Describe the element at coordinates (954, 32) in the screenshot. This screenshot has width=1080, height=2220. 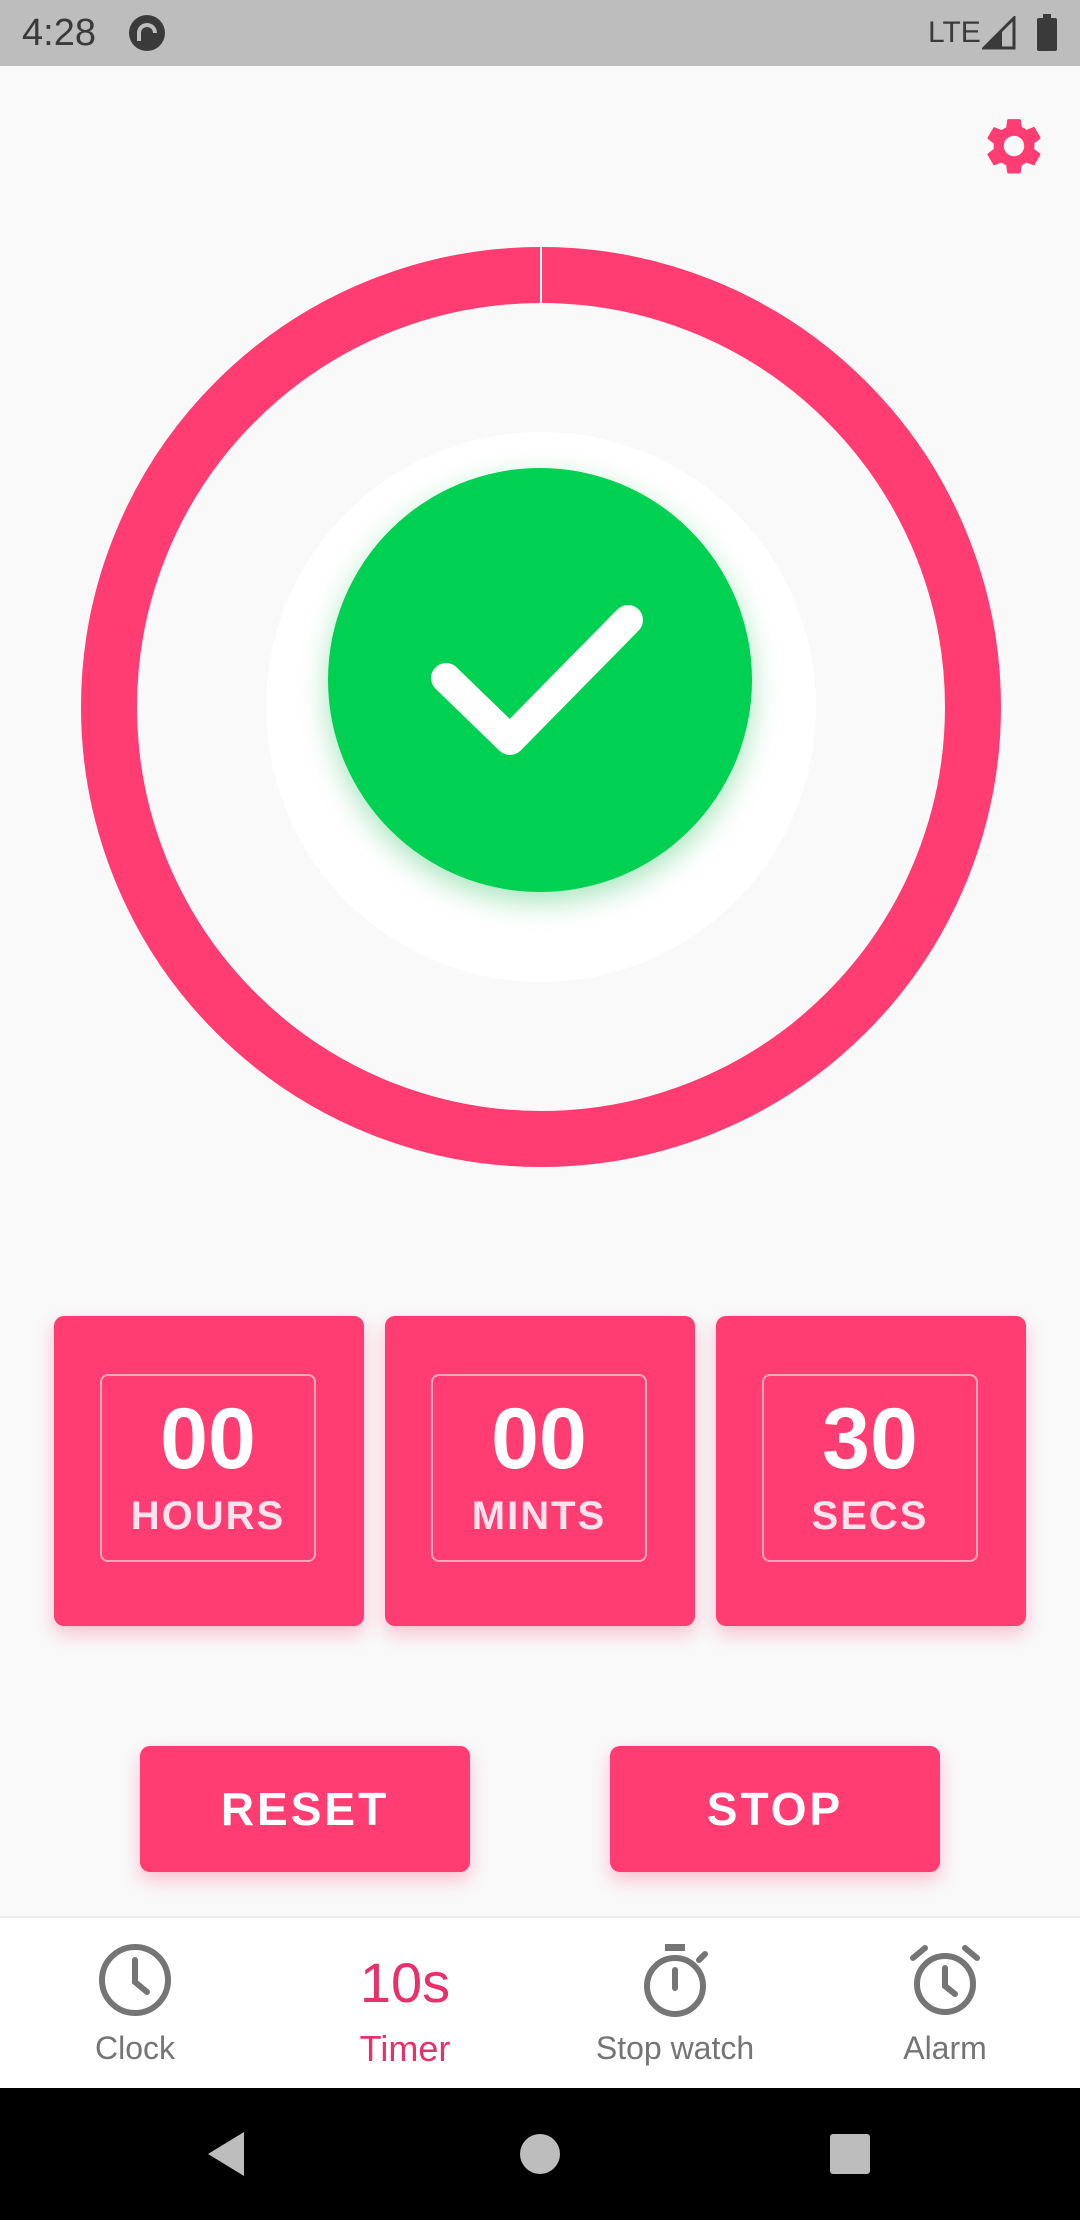
I see `network-type: LTE` at that location.